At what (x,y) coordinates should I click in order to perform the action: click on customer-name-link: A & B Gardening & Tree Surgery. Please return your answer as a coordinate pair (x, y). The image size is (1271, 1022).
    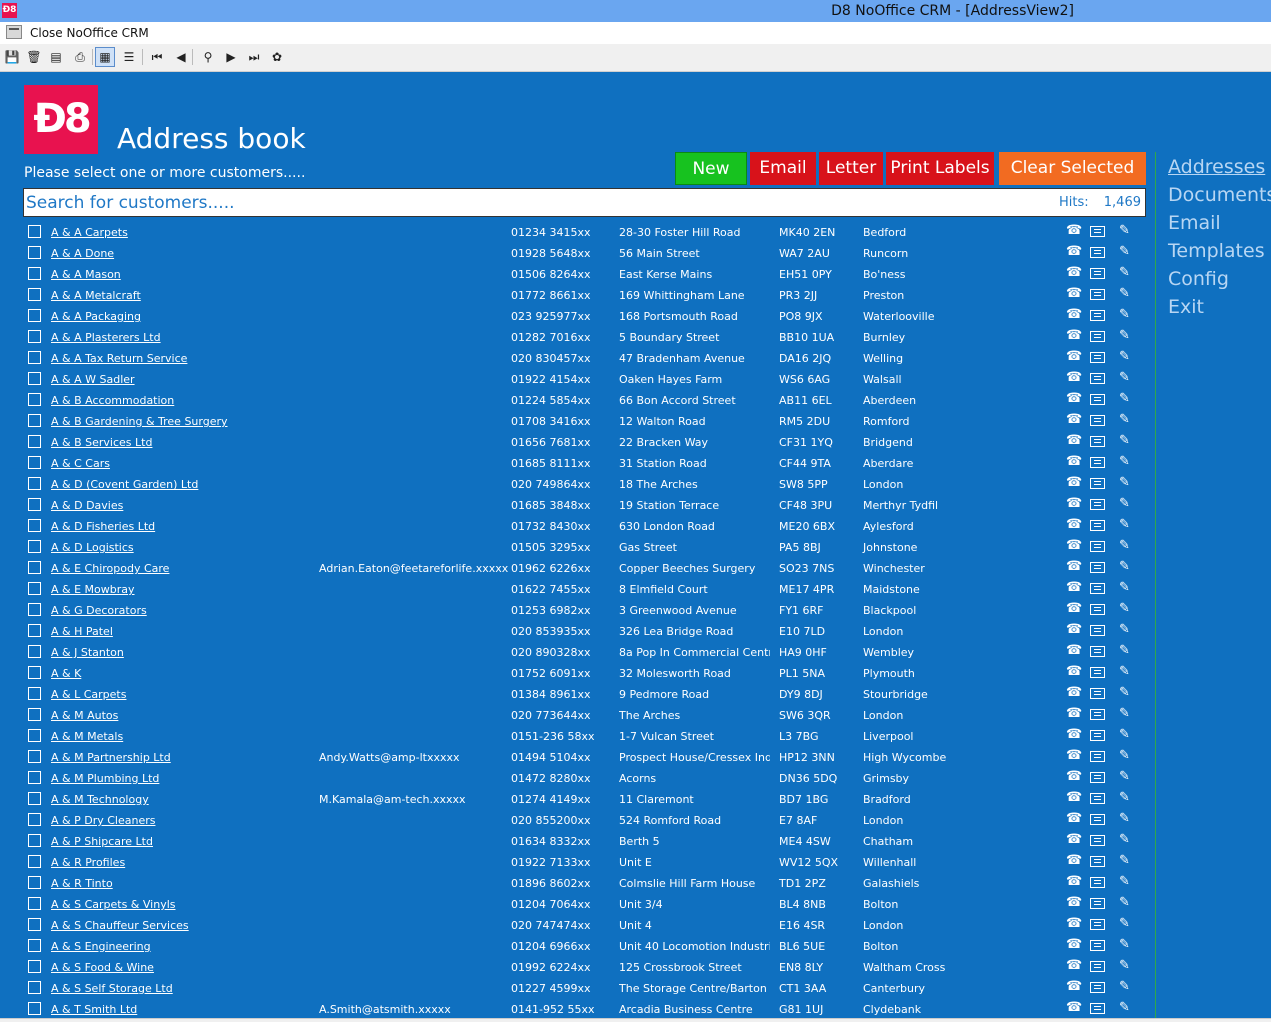
    Looking at the image, I should click on (139, 421).